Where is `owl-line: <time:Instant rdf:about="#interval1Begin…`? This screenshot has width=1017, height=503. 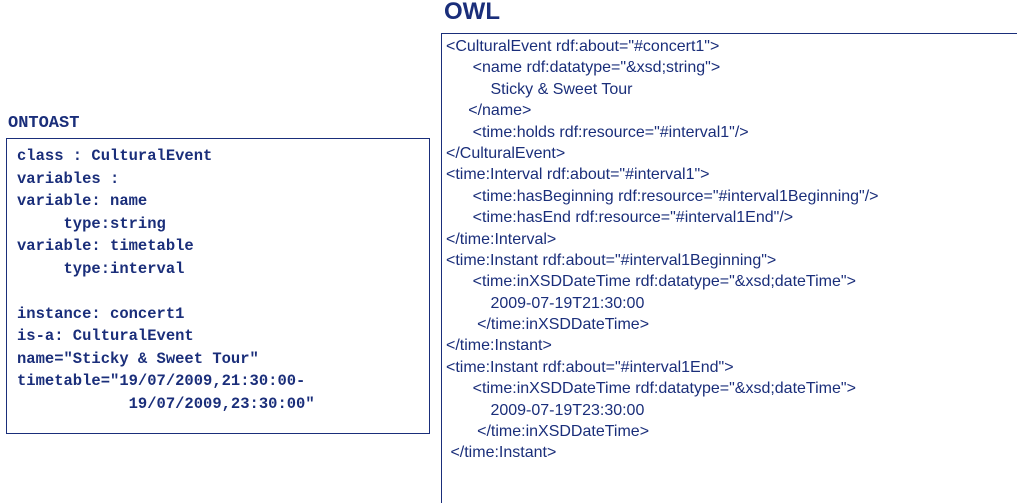 owl-line: <time:Instant rdf:about="#interval1Begin… is located at coordinates (611, 260).